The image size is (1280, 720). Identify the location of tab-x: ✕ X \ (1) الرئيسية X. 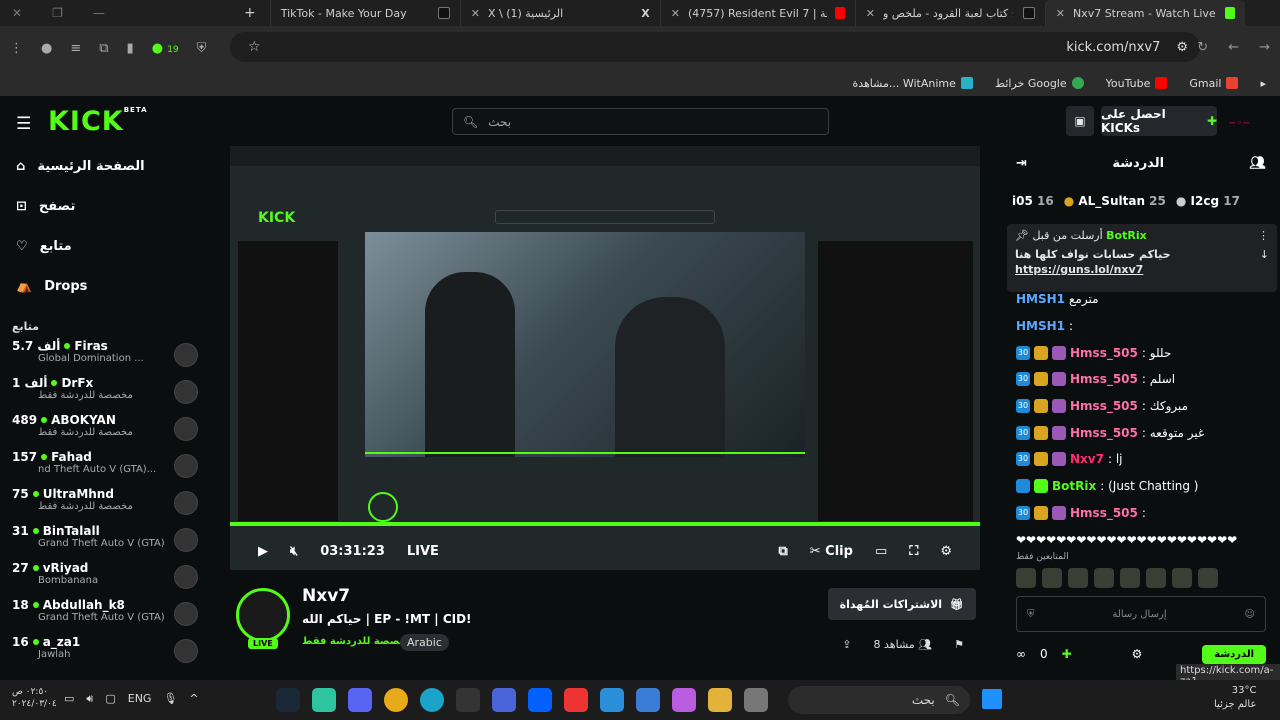
(559, 13).